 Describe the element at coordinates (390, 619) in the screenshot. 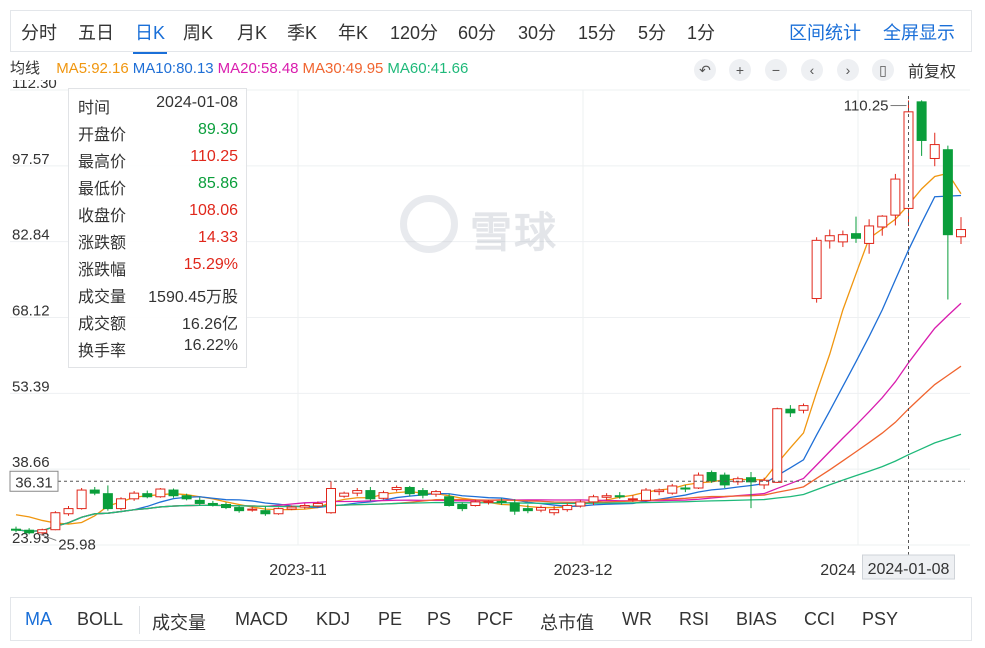

I see `indicator-tab-5: PE` at that location.